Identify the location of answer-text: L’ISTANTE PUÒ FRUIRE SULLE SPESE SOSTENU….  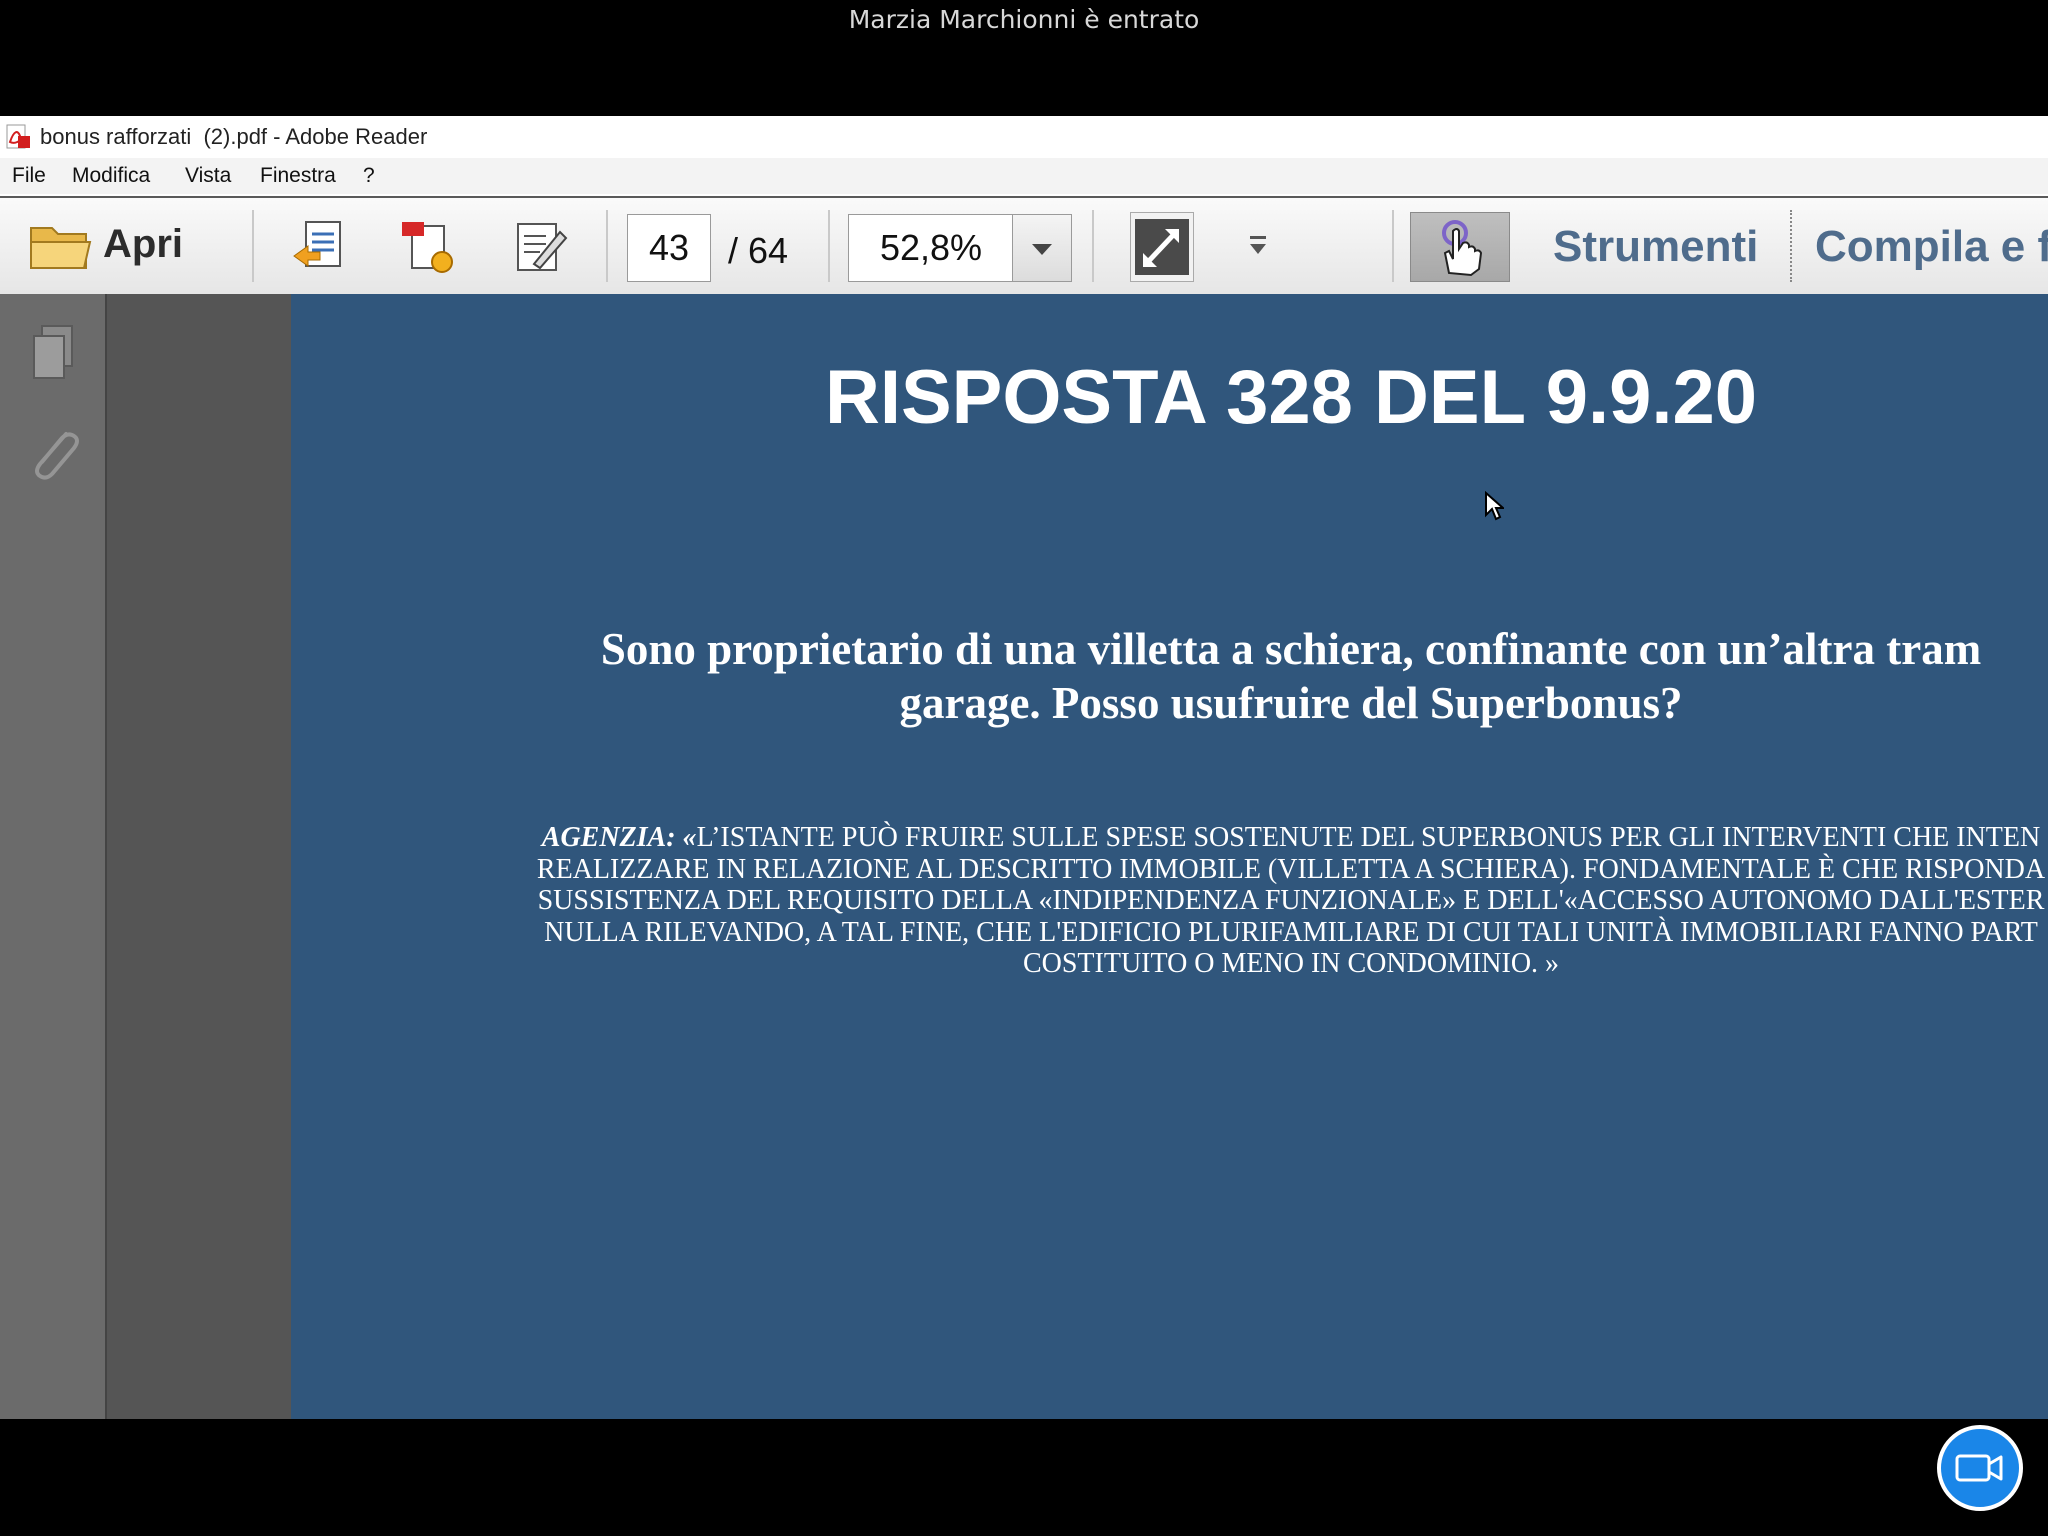
(1368, 837).